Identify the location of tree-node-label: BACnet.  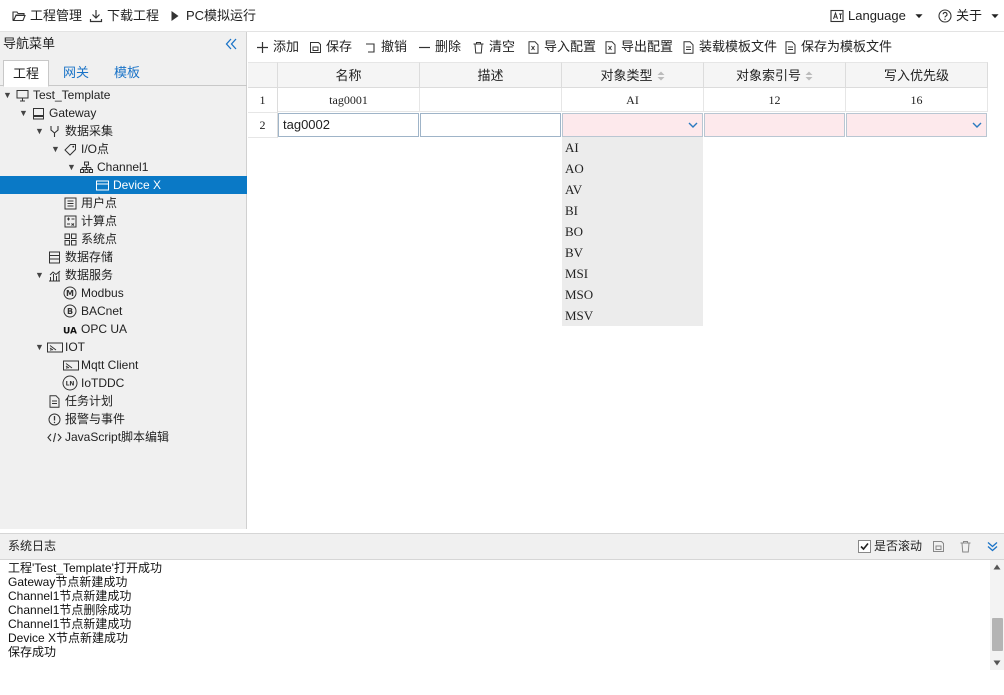
(102, 311).